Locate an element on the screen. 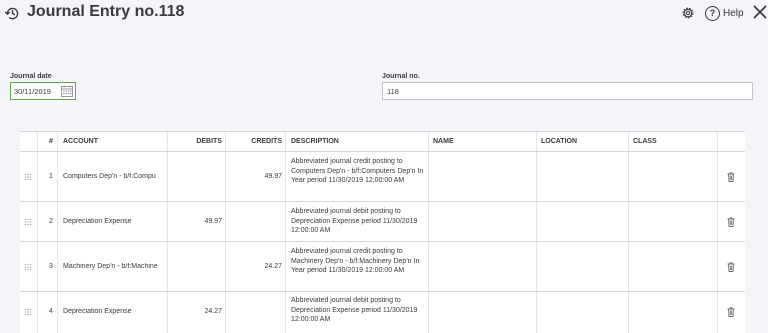  column-header-debits: DEBITS is located at coordinates (196, 141).